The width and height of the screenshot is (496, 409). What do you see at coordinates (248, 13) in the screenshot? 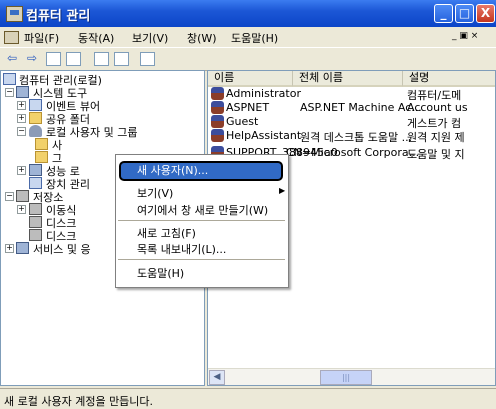
I see `title-bar: 컴퓨터 관리 _ □ X` at bounding box center [248, 13].